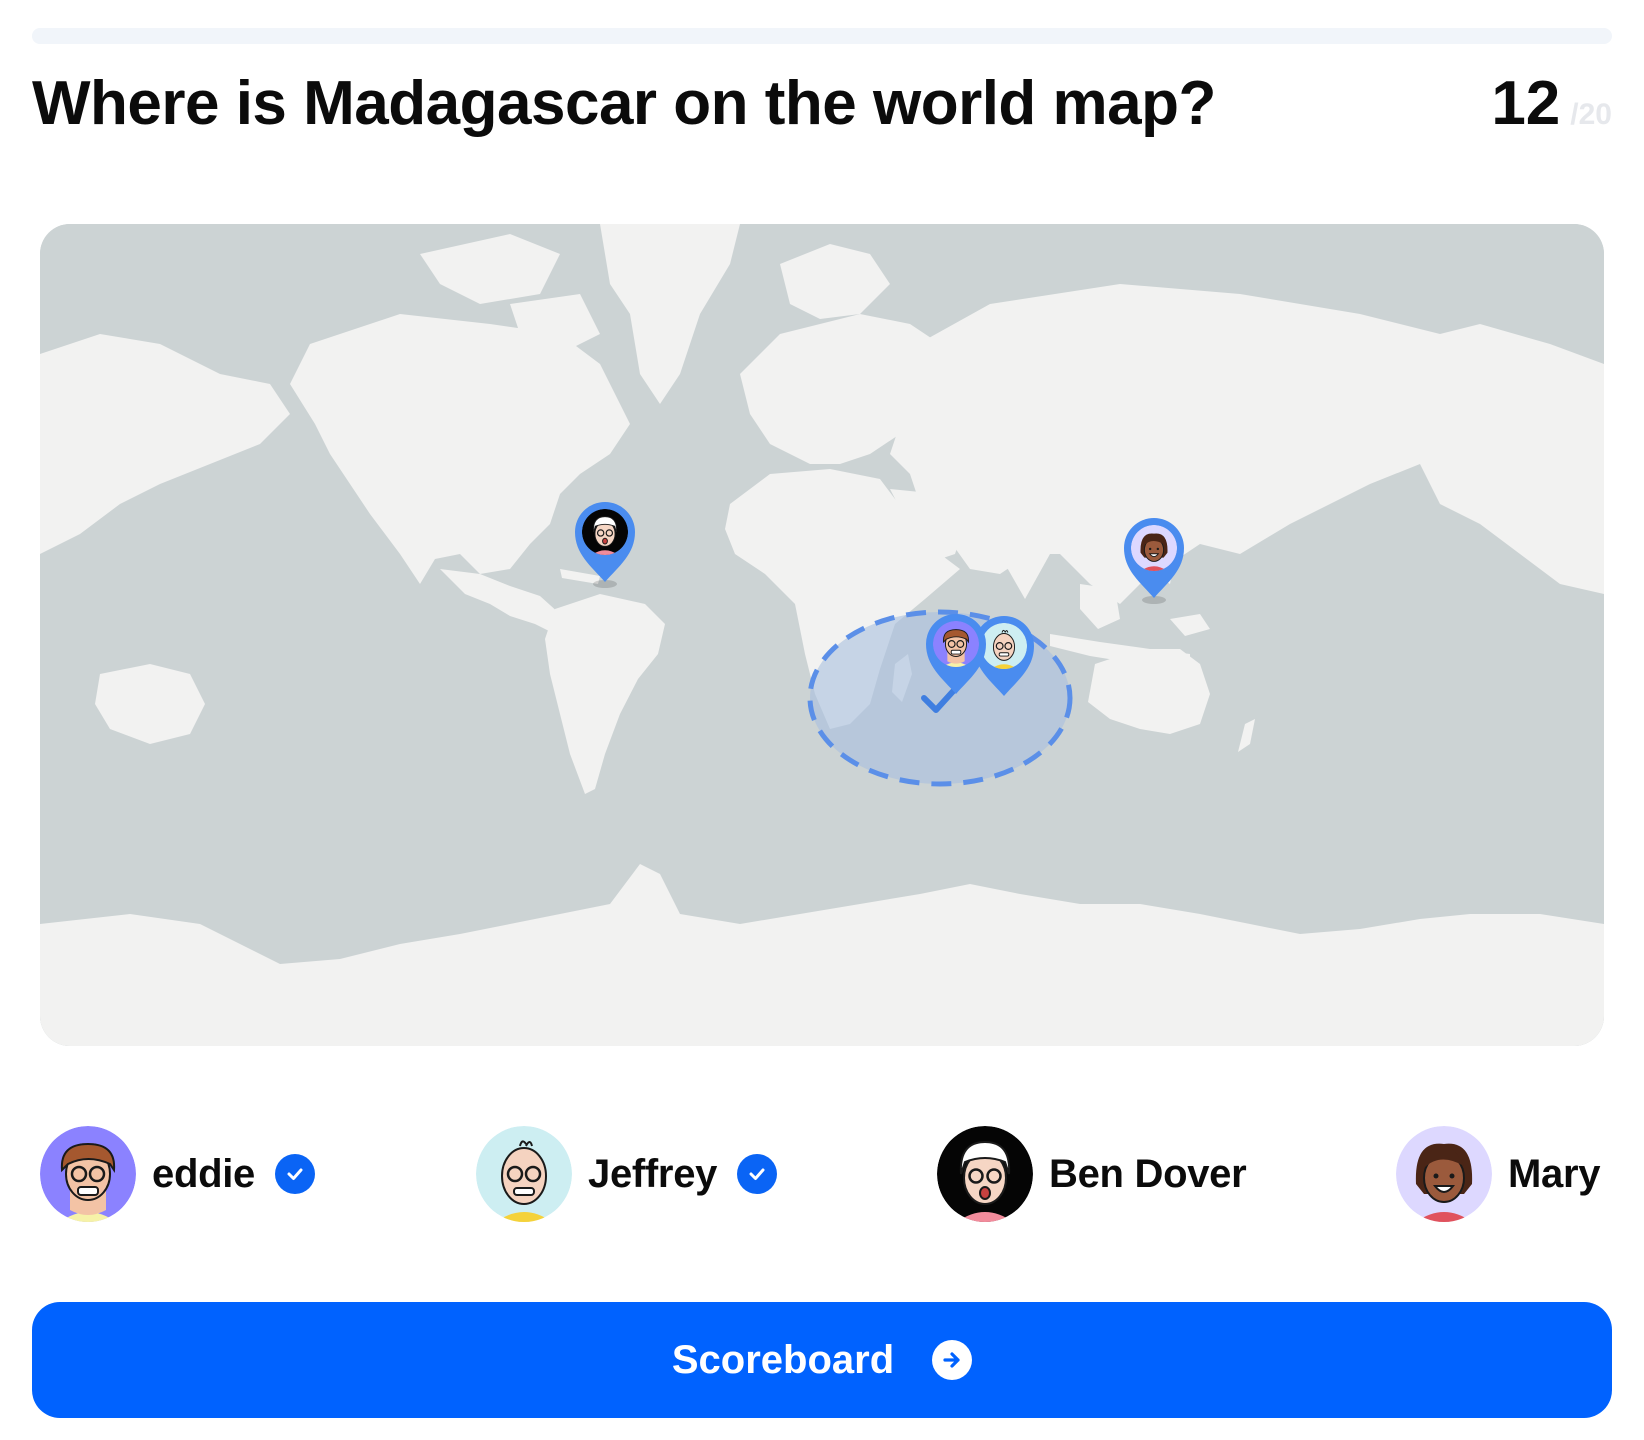  I want to click on player-name: Jeffrey, so click(653, 1173).